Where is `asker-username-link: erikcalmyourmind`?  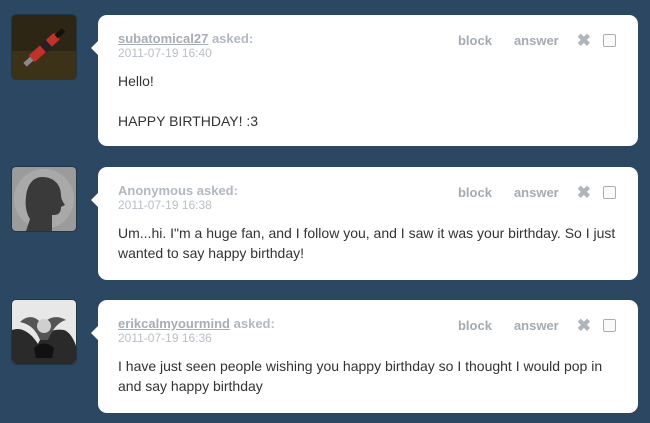 asker-username-link: erikcalmyourmind is located at coordinates (174, 323).